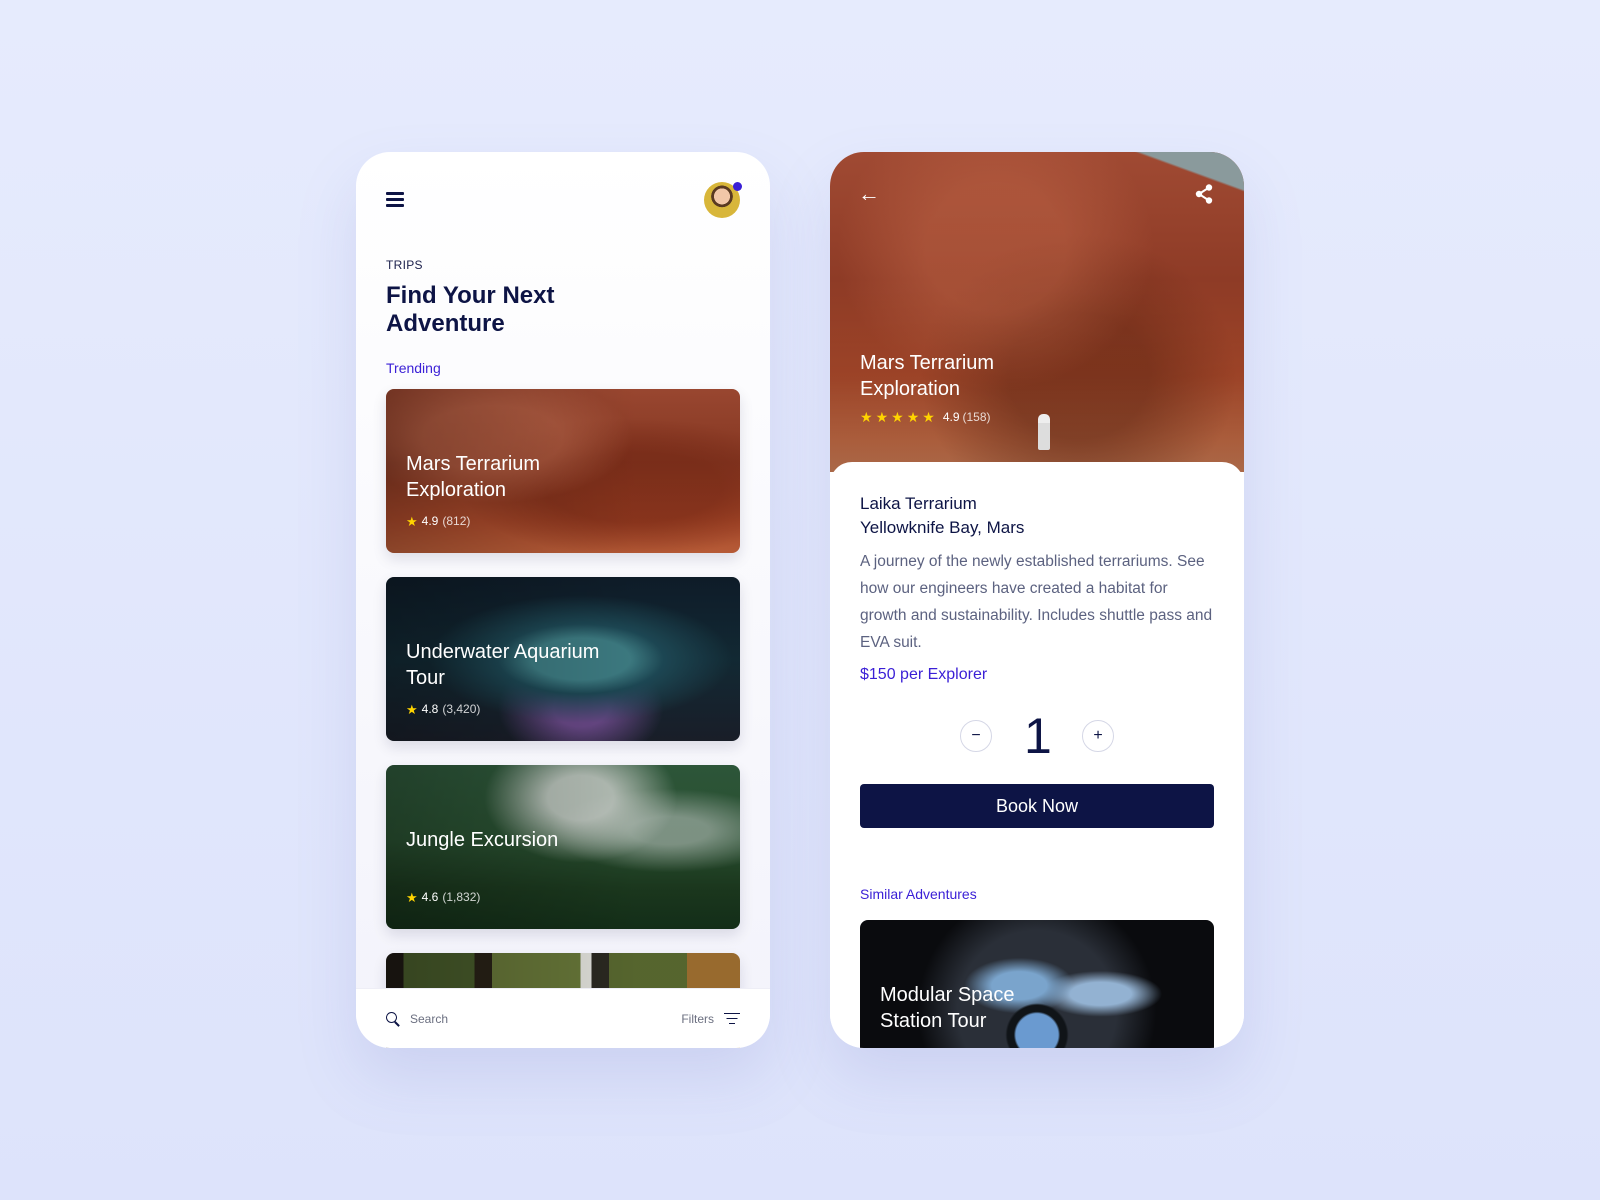 Image resolution: width=1600 pixels, height=1200 pixels. What do you see at coordinates (1098, 736) in the screenshot?
I see `increment-button: +` at bounding box center [1098, 736].